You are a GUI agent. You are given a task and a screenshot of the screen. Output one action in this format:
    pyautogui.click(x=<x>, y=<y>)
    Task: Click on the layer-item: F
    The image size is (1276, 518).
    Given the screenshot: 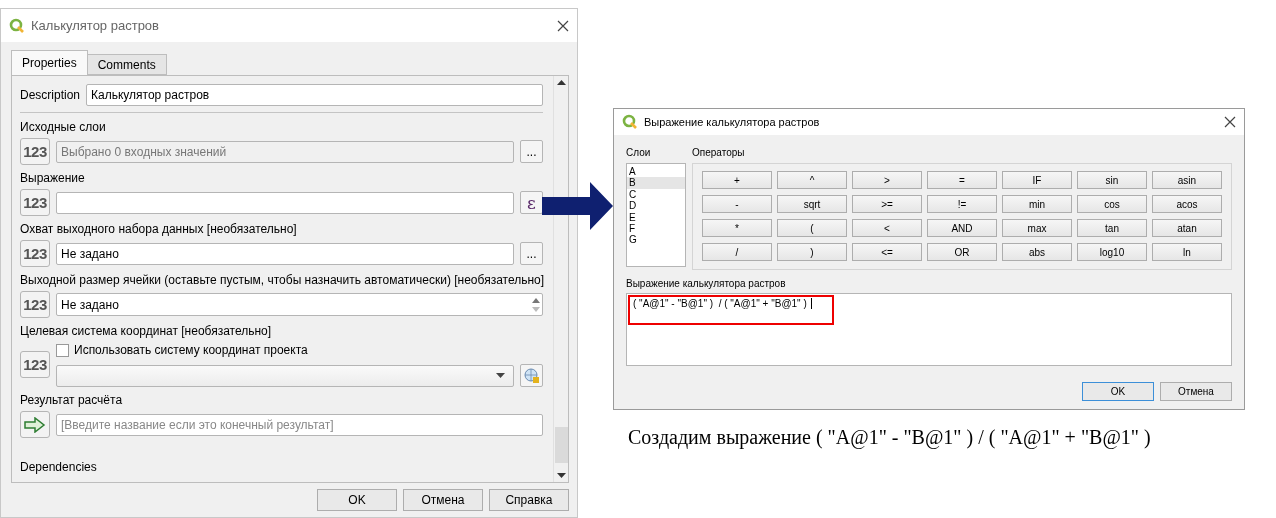 What is the action you would take?
    pyautogui.click(x=656, y=229)
    